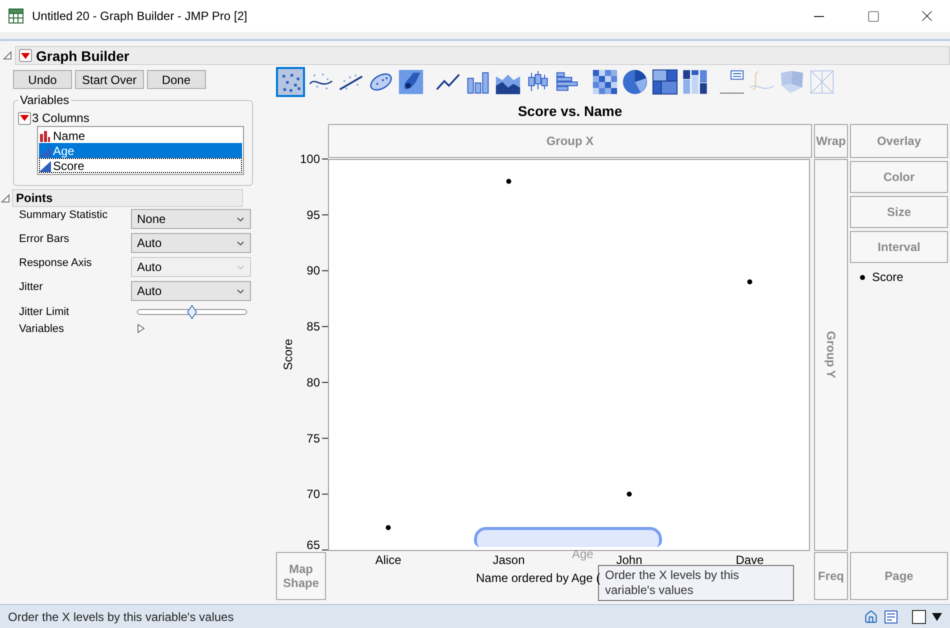  I want to click on column-item: Name, so click(140, 135).